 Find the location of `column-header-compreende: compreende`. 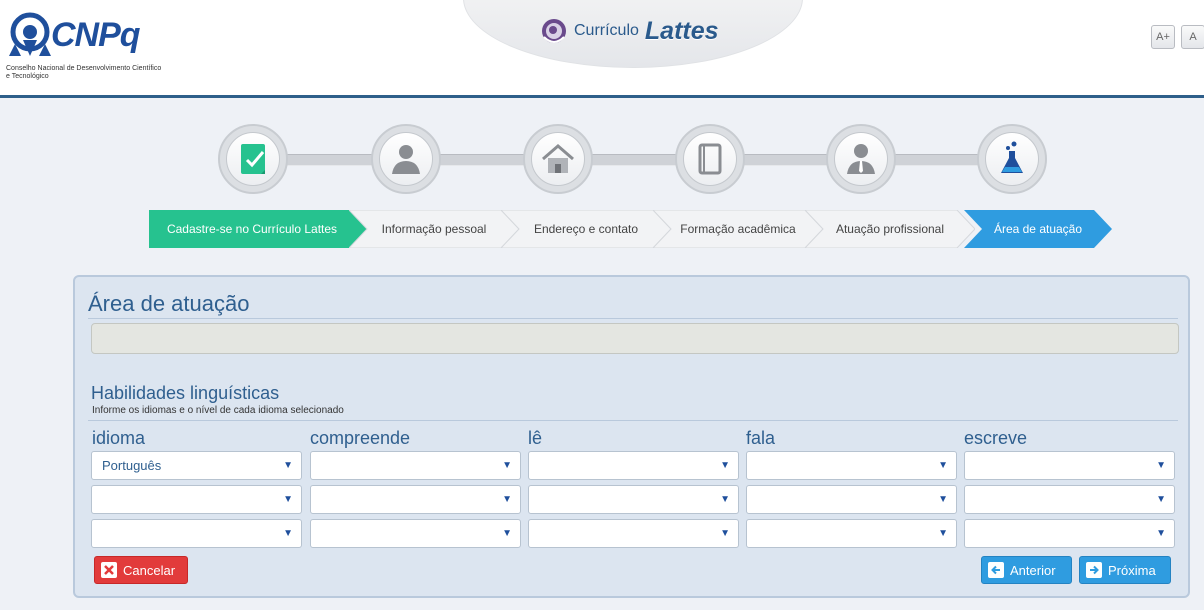

column-header-compreende: compreende is located at coordinates (360, 438).